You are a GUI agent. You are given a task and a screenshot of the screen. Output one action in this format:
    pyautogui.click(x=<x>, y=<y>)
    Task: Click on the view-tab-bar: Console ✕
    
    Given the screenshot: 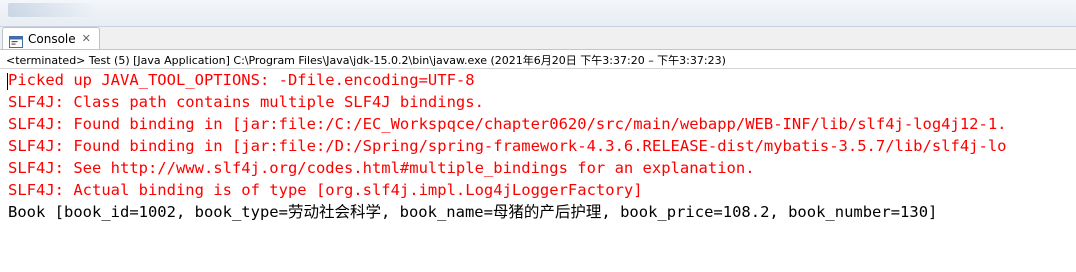 What is the action you would take?
    pyautogui.click(x=538, y=38)
    